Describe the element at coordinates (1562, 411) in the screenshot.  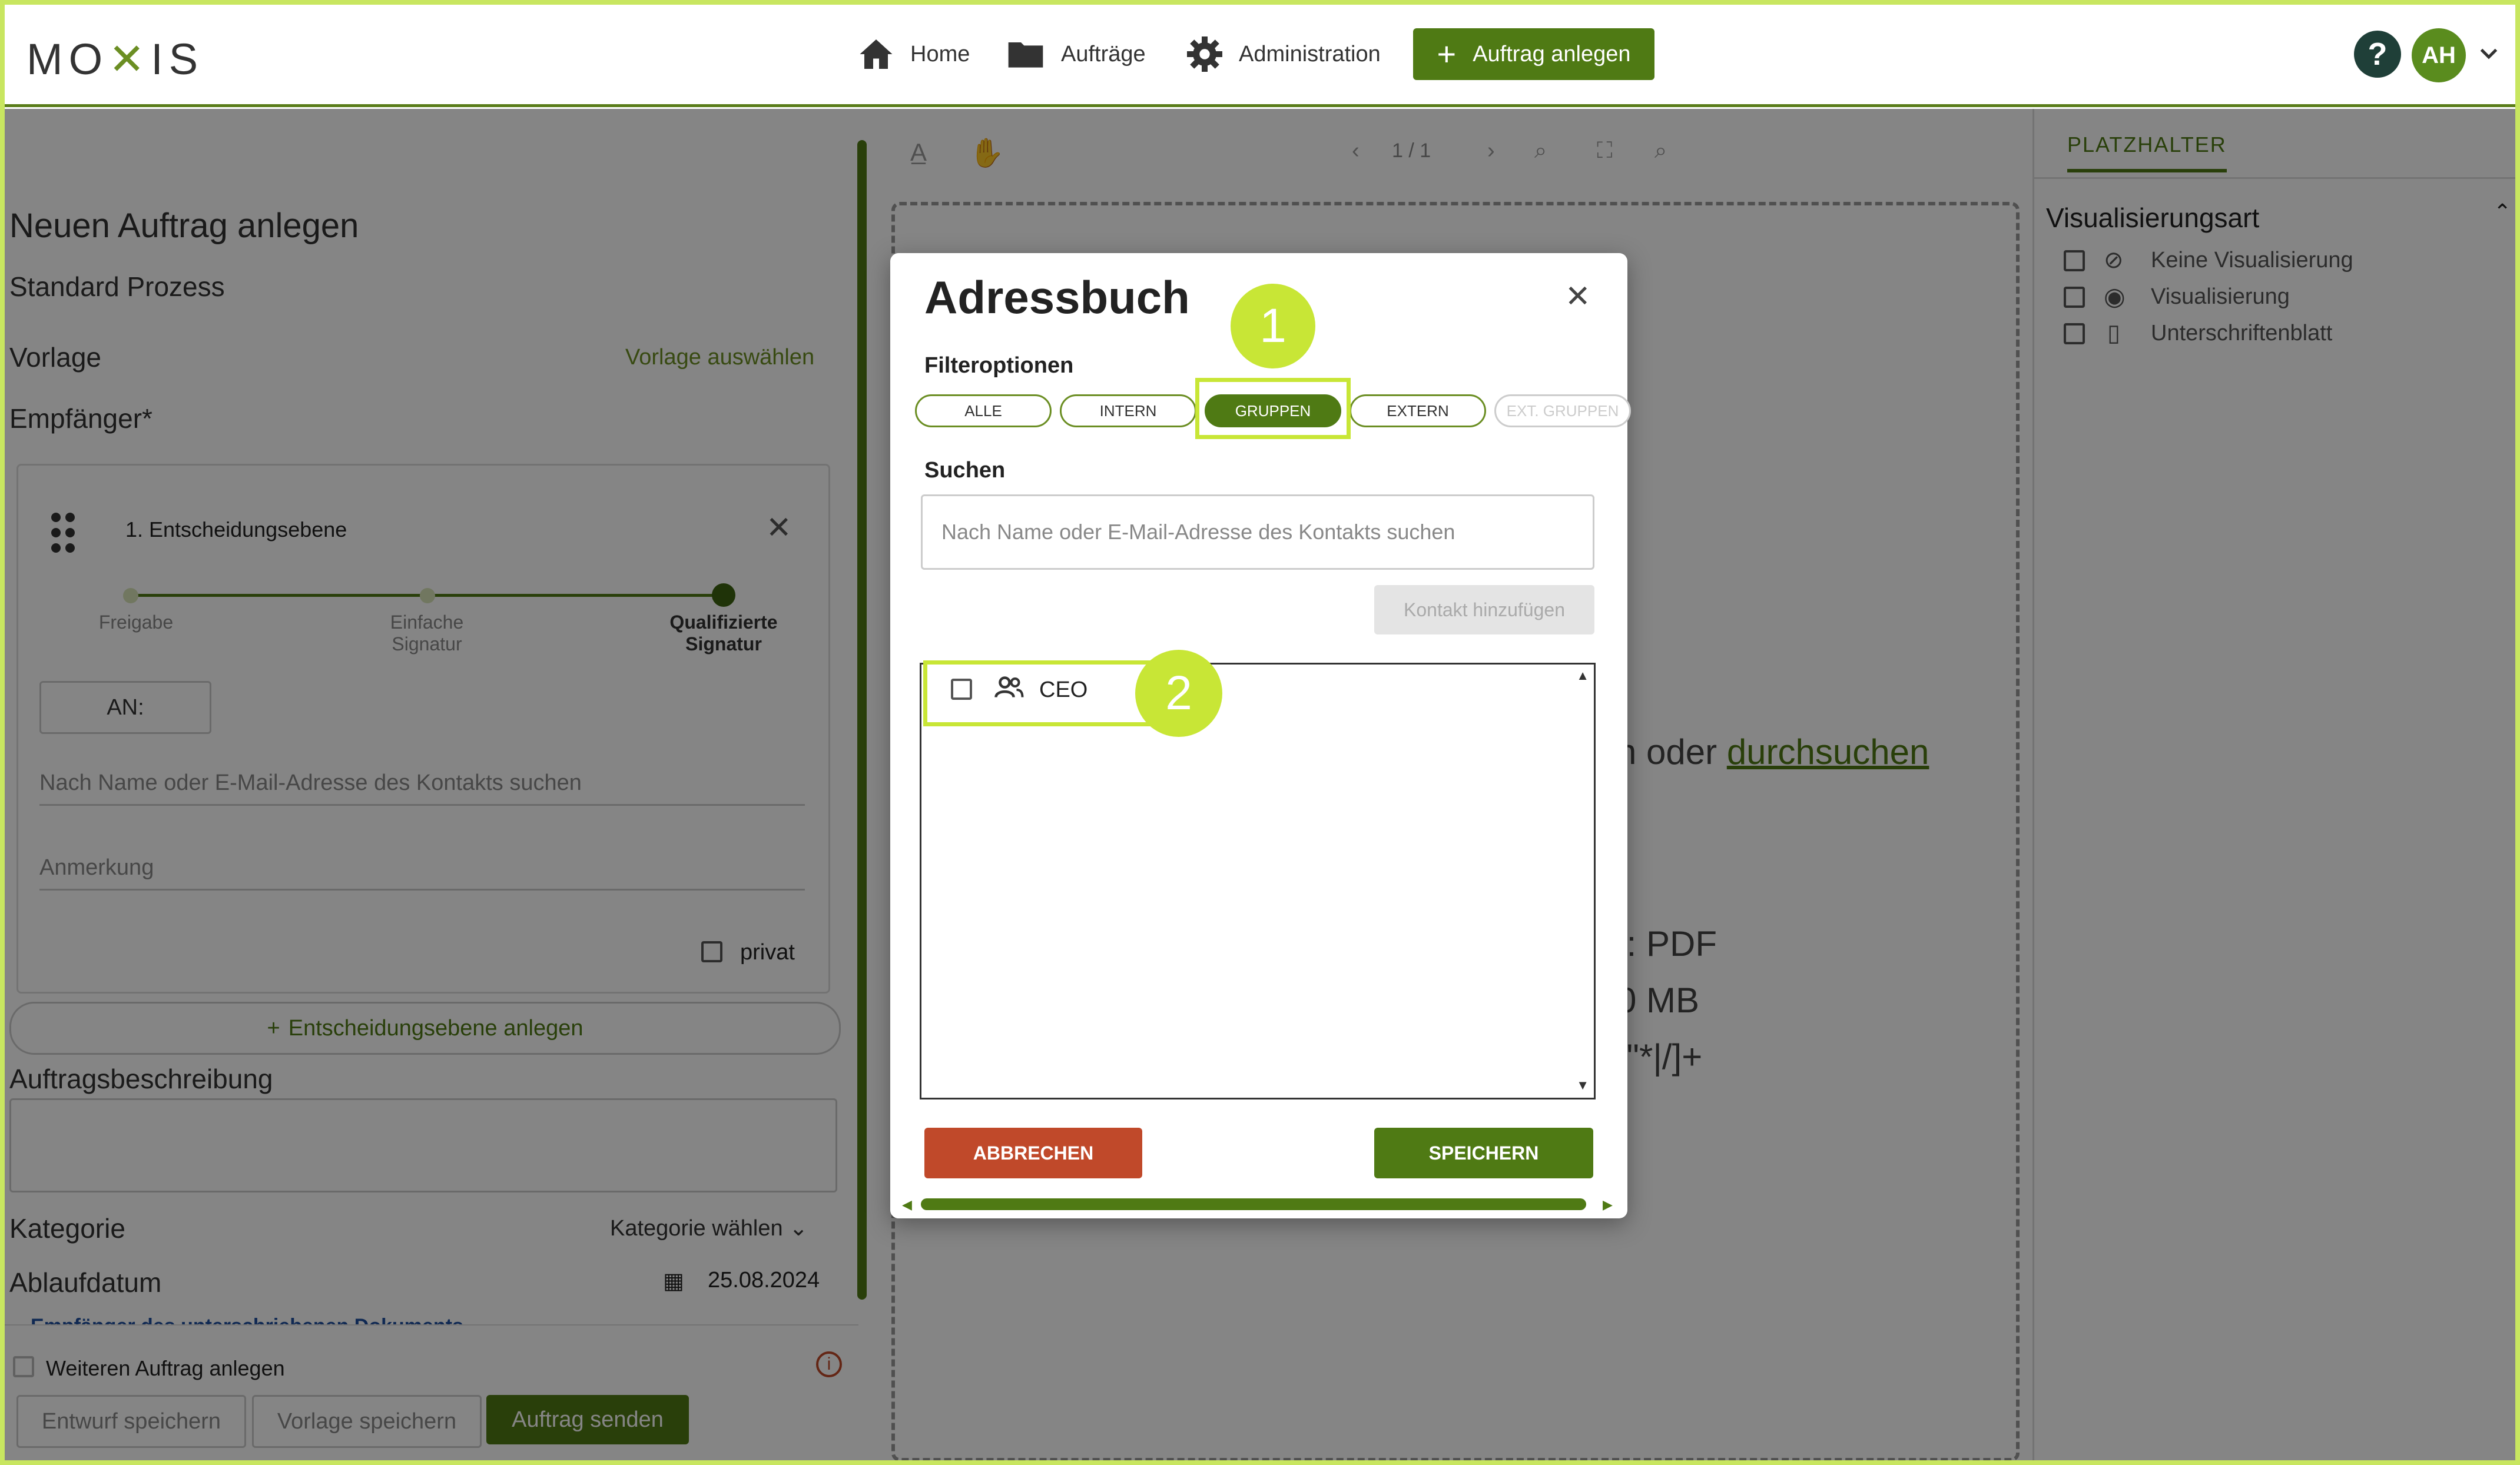
I see `filter-ext-gruppen: EXT. GRUPPEN` at that location.